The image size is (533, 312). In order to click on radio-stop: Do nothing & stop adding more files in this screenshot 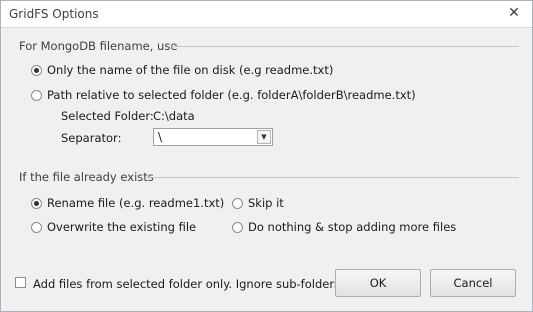, I will do `click(344, 227)`.